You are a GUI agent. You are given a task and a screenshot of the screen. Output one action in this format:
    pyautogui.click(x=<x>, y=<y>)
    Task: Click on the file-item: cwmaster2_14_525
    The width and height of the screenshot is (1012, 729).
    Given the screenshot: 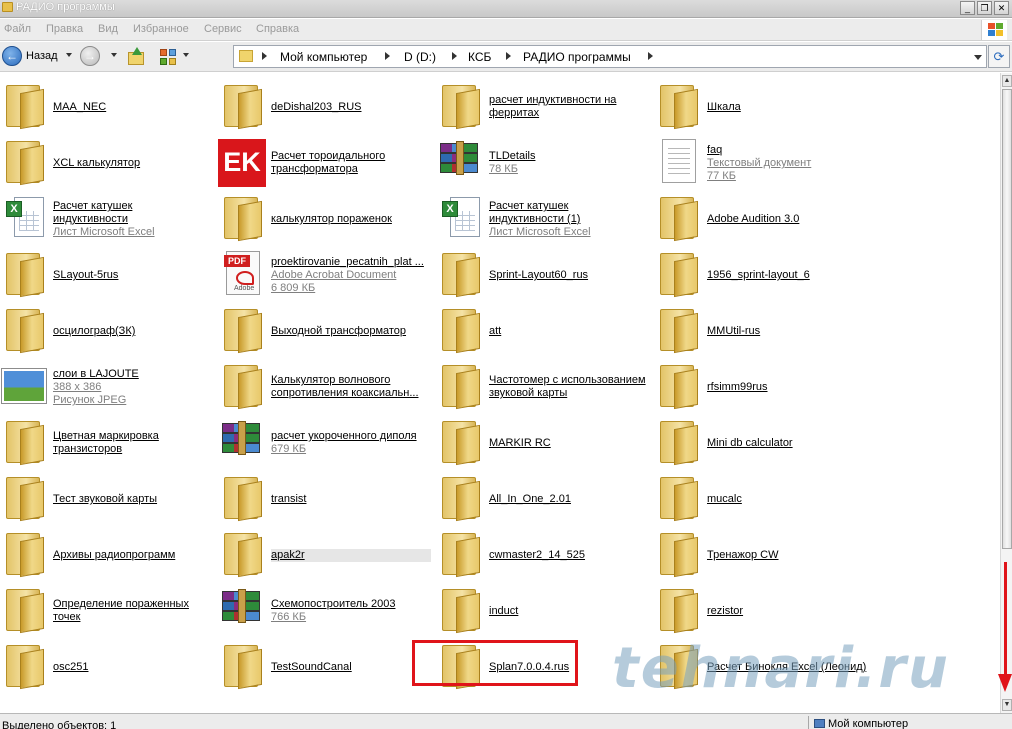 What is the action you would take?
    pyautogui.click(x=543, y=553)
    